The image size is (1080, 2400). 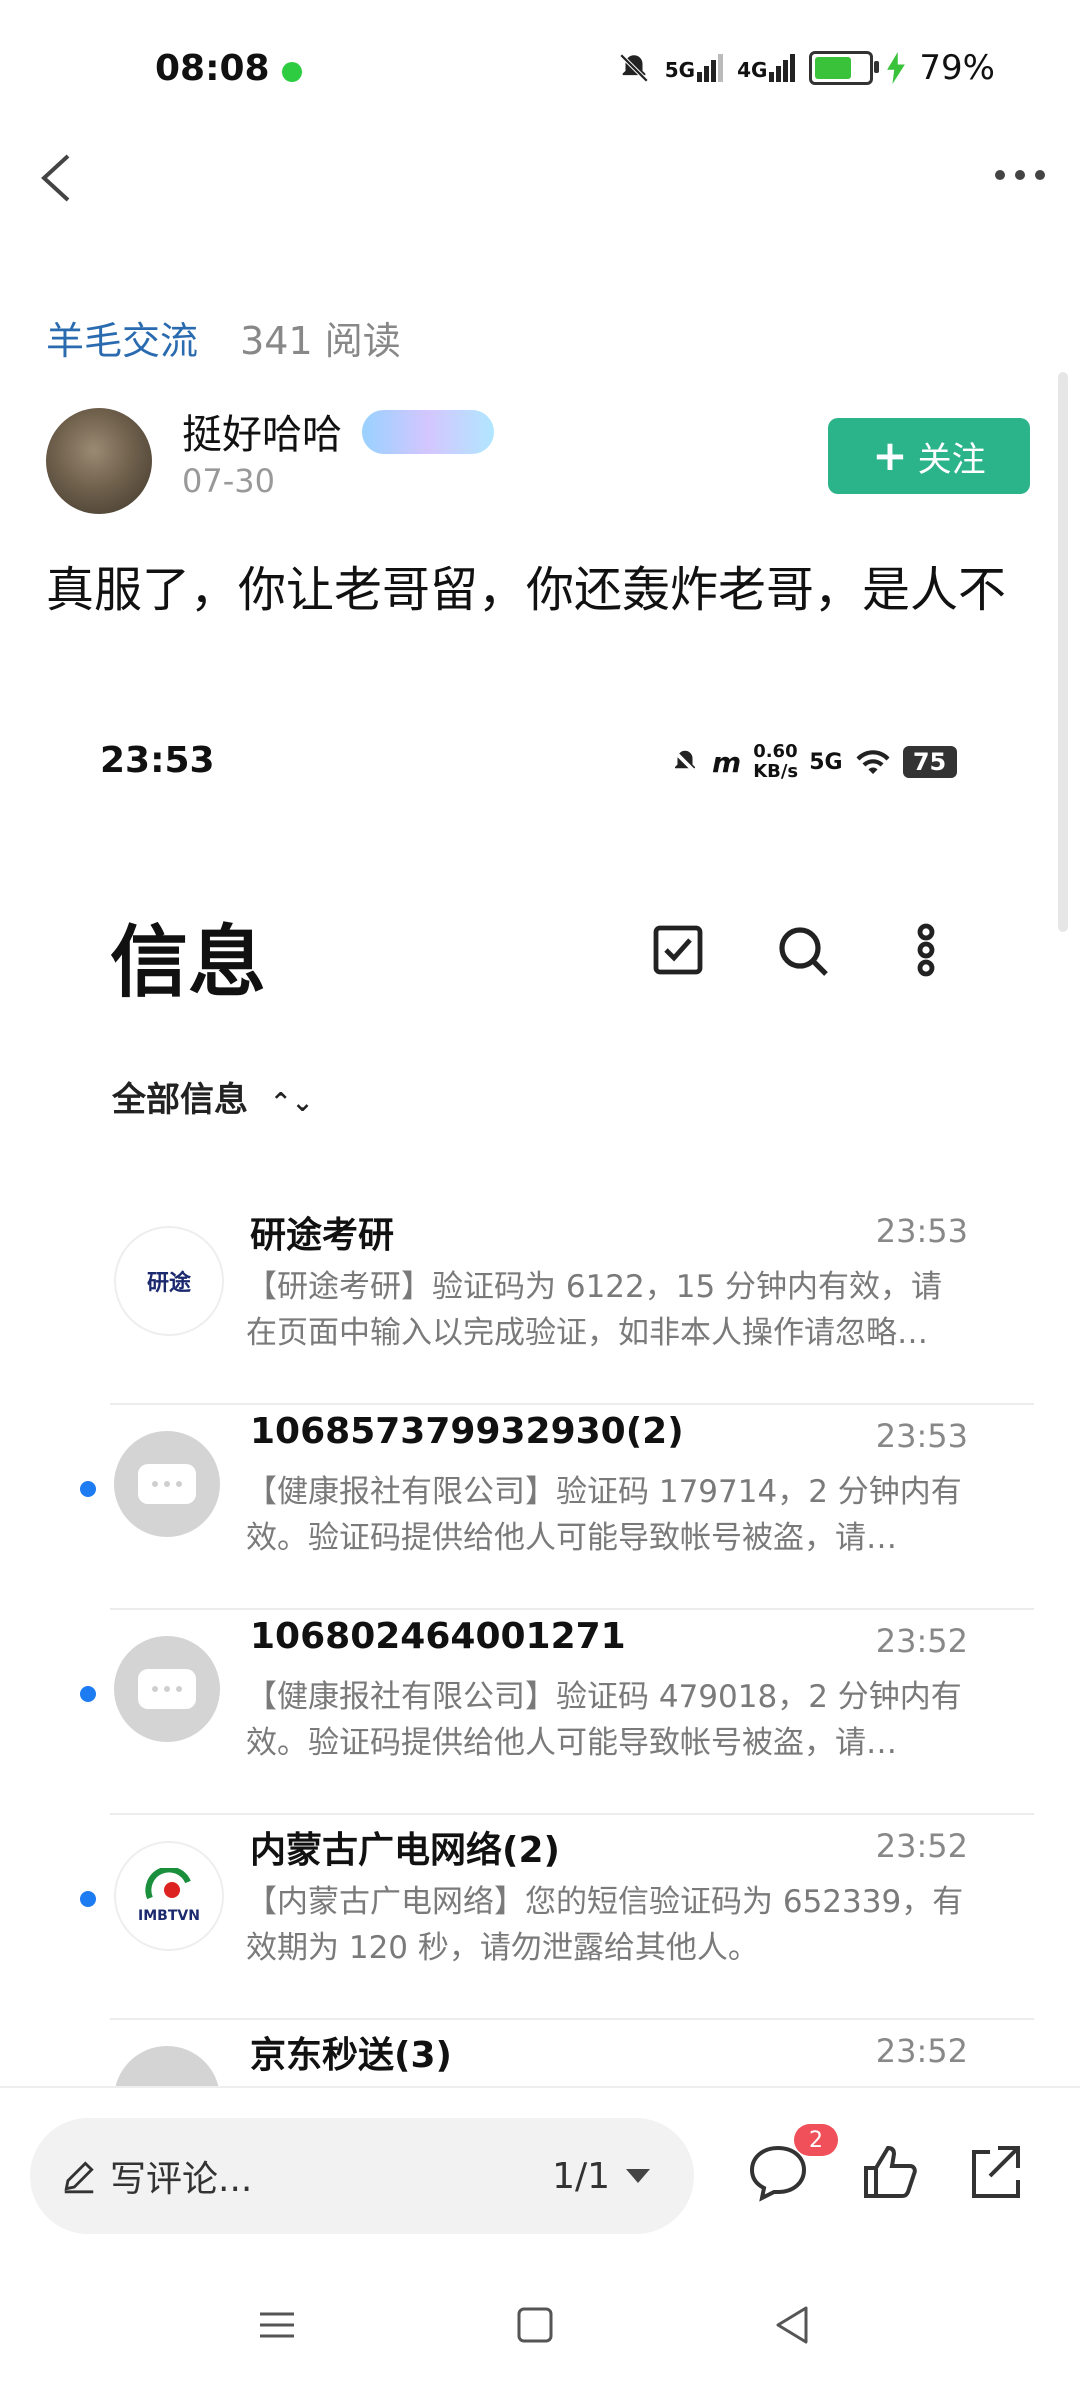 What do you see at coordinates (277, 2325) in the screenshot?
I see `menu-nav-icon` at bounding box center [277, 2325].